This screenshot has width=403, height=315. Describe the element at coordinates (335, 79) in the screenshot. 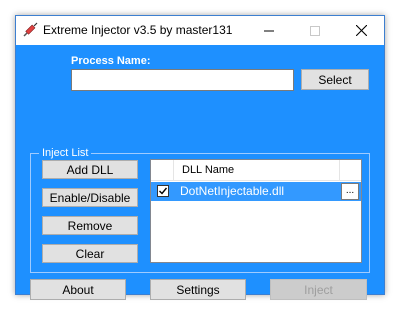

I see `select-process-button: Select` at that location.